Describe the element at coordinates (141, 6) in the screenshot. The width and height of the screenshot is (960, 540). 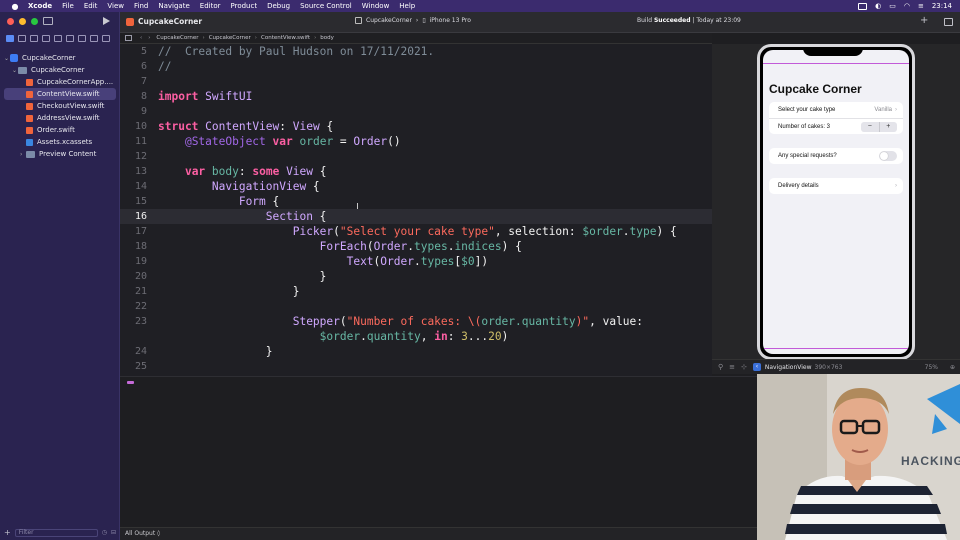
I see `menu-find: Find` at that location.